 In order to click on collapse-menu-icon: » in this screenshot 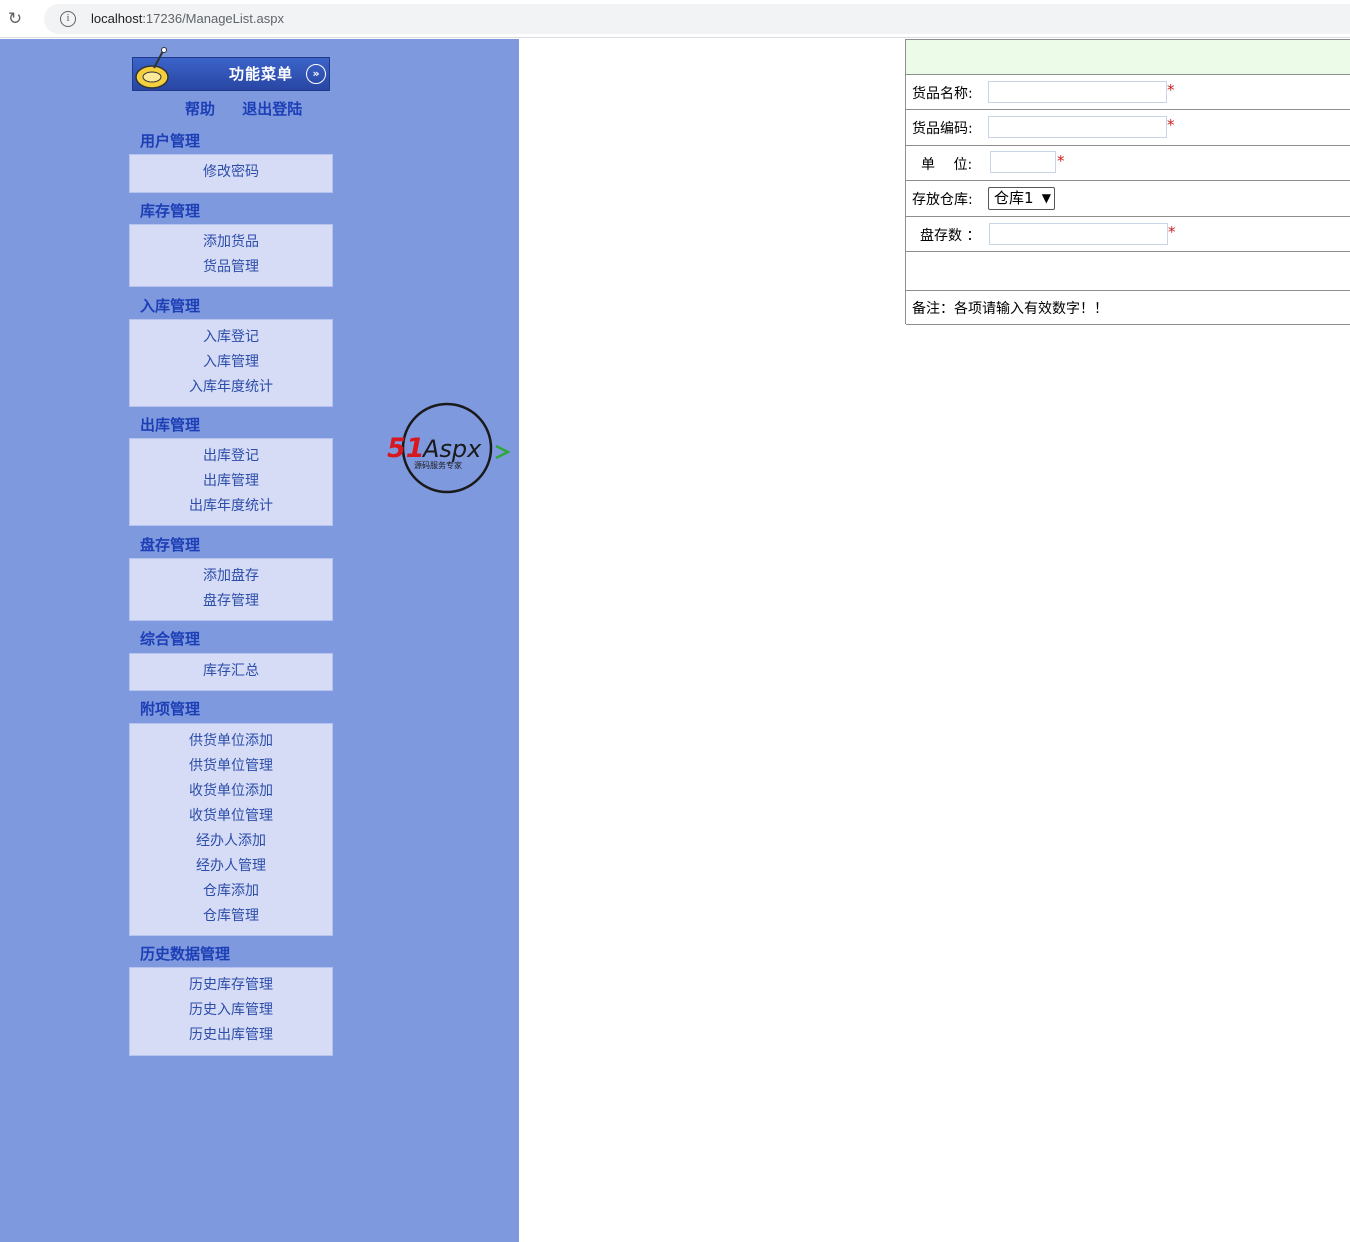, I will do `click(316, 74)`.